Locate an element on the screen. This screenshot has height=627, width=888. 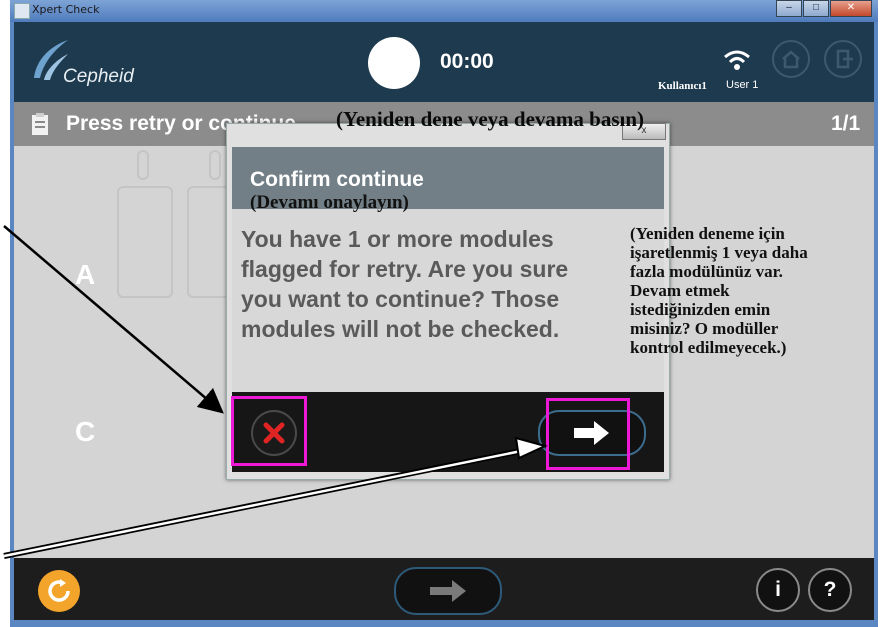
arrow-to-continue is located at coordinates (270, 502).